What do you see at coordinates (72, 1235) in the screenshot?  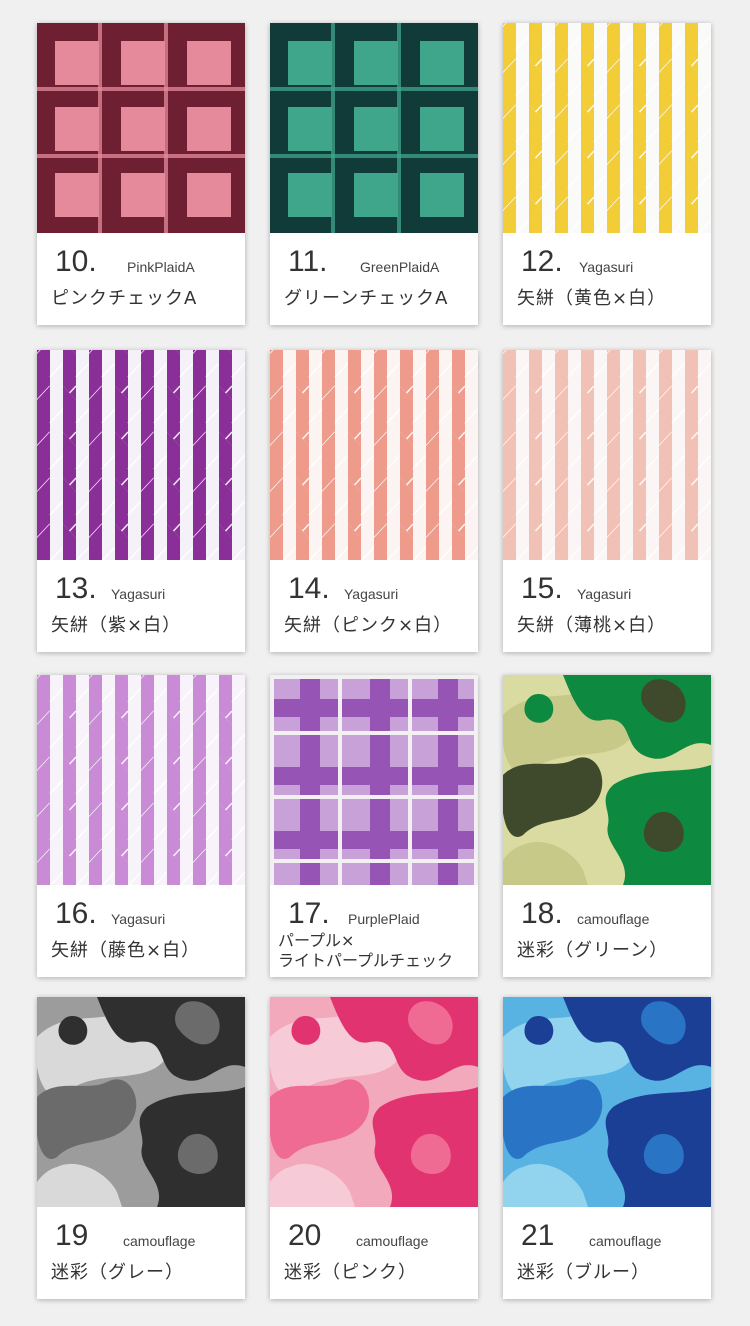 I see `item-number: 19` at bounding box center [72, 1235].